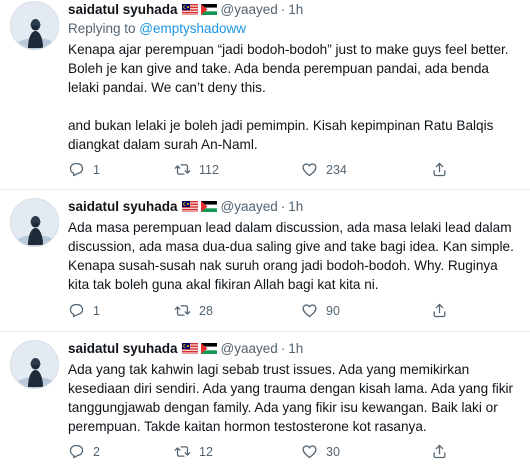 The height and width of the screenshot is (465, 530). I want to click on like-button: 30, so click(320, 451).